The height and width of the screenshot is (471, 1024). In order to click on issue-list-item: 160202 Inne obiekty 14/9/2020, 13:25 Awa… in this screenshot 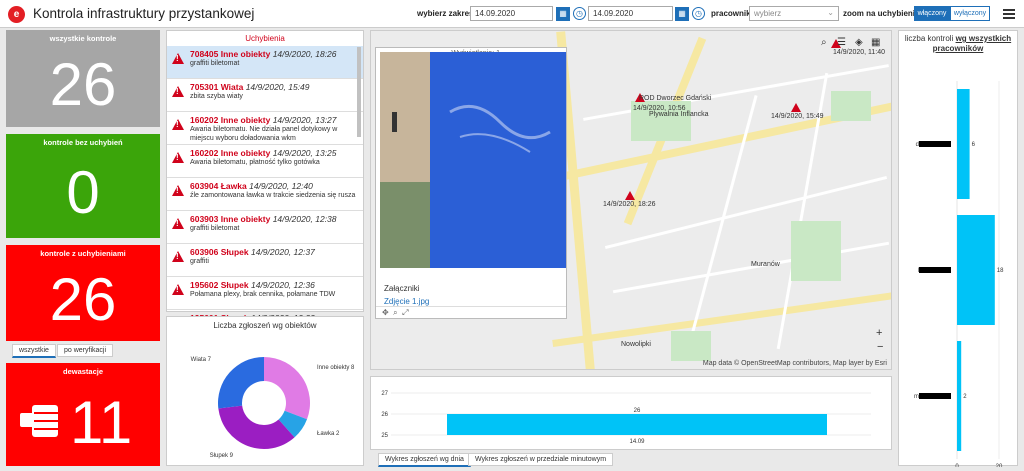, I will do `click(265, 161)`.